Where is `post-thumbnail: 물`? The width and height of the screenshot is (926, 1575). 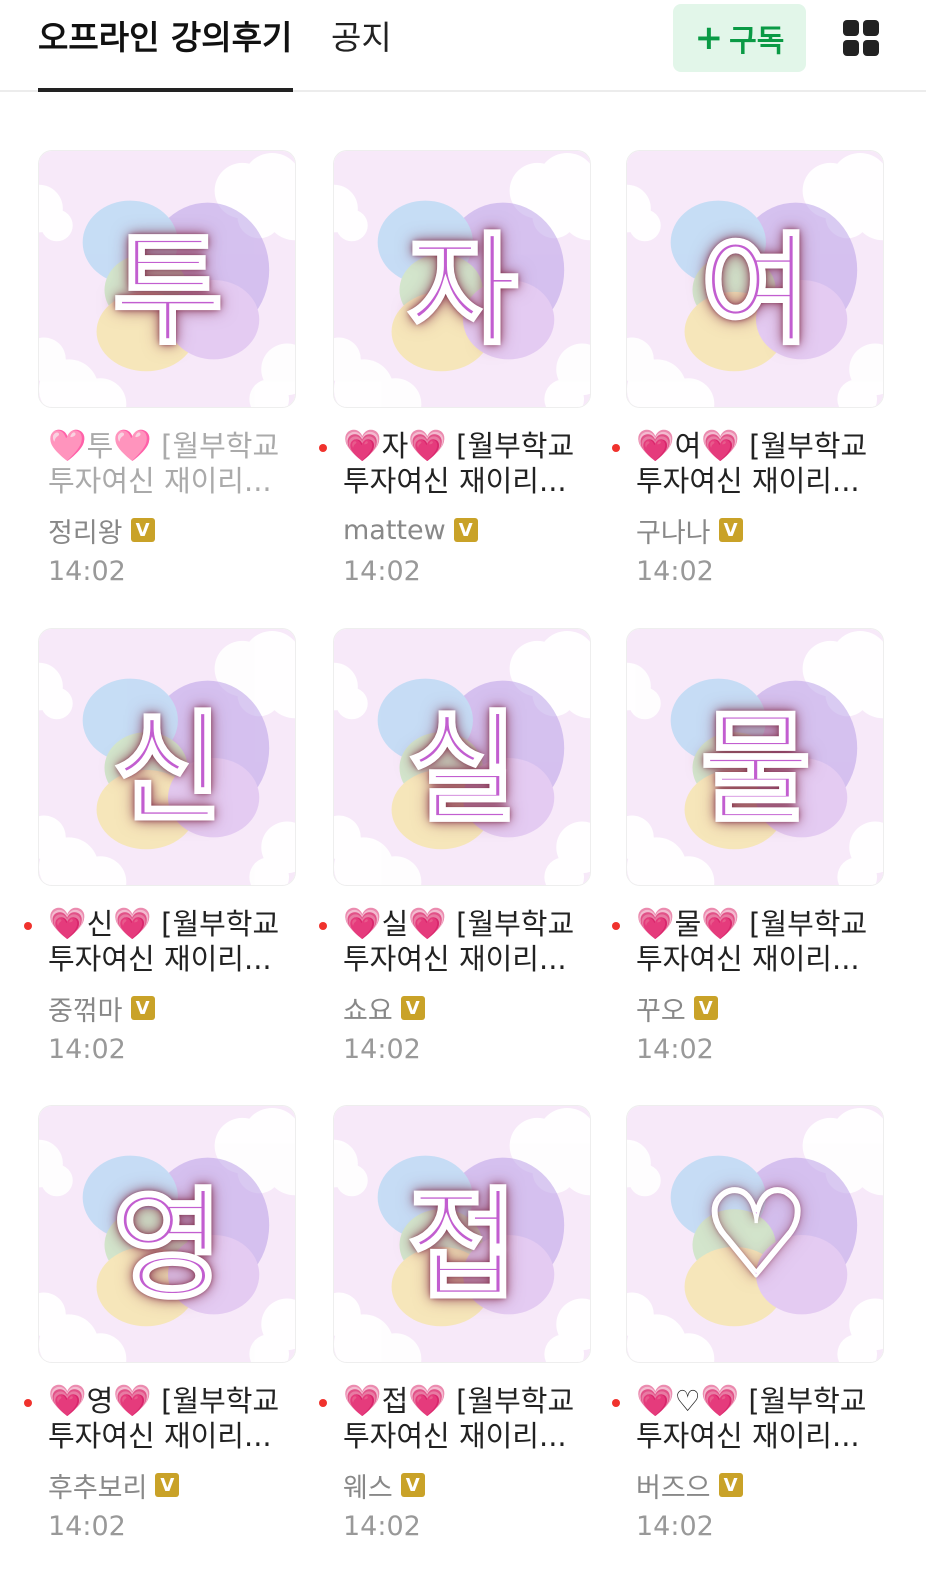 post-thumbnail: 물 is located at coordinates (755, 757).